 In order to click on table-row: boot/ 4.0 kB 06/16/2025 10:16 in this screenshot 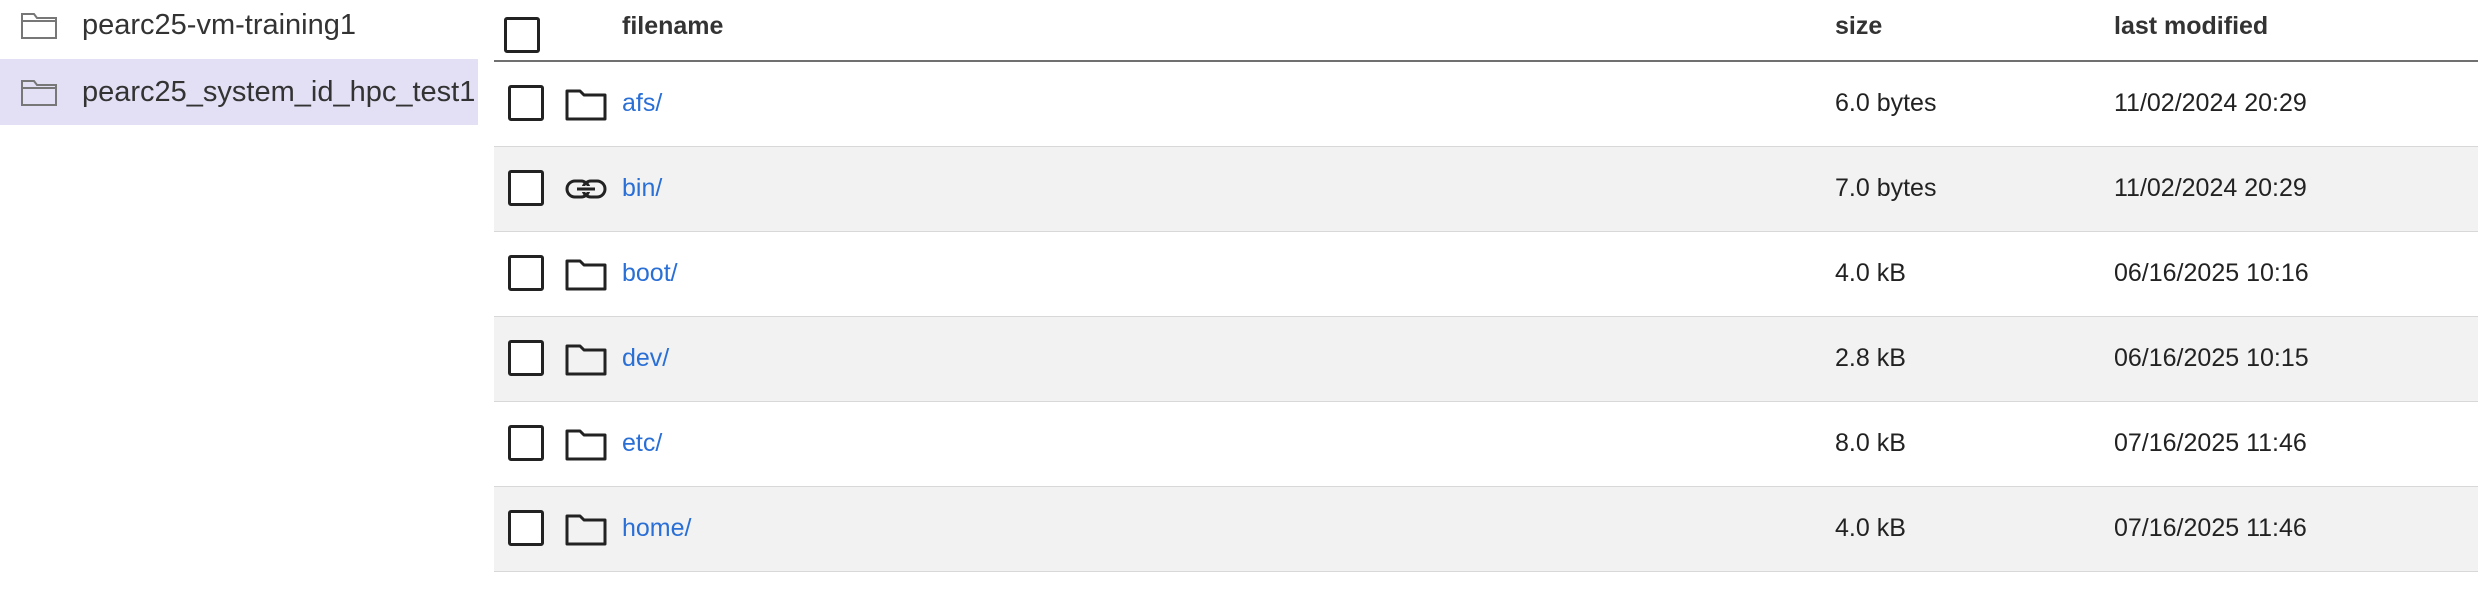, I will do `click(1486, 274)`.